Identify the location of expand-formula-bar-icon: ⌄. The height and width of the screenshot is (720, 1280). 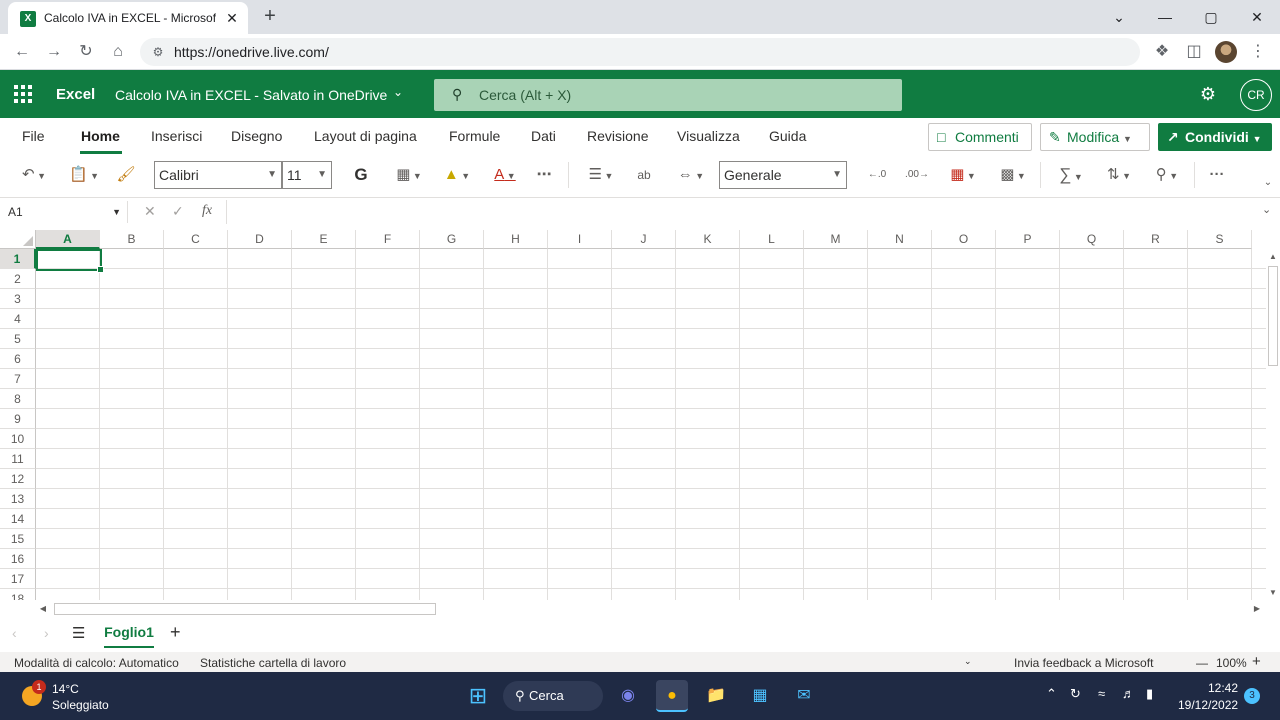
(1266, 209).